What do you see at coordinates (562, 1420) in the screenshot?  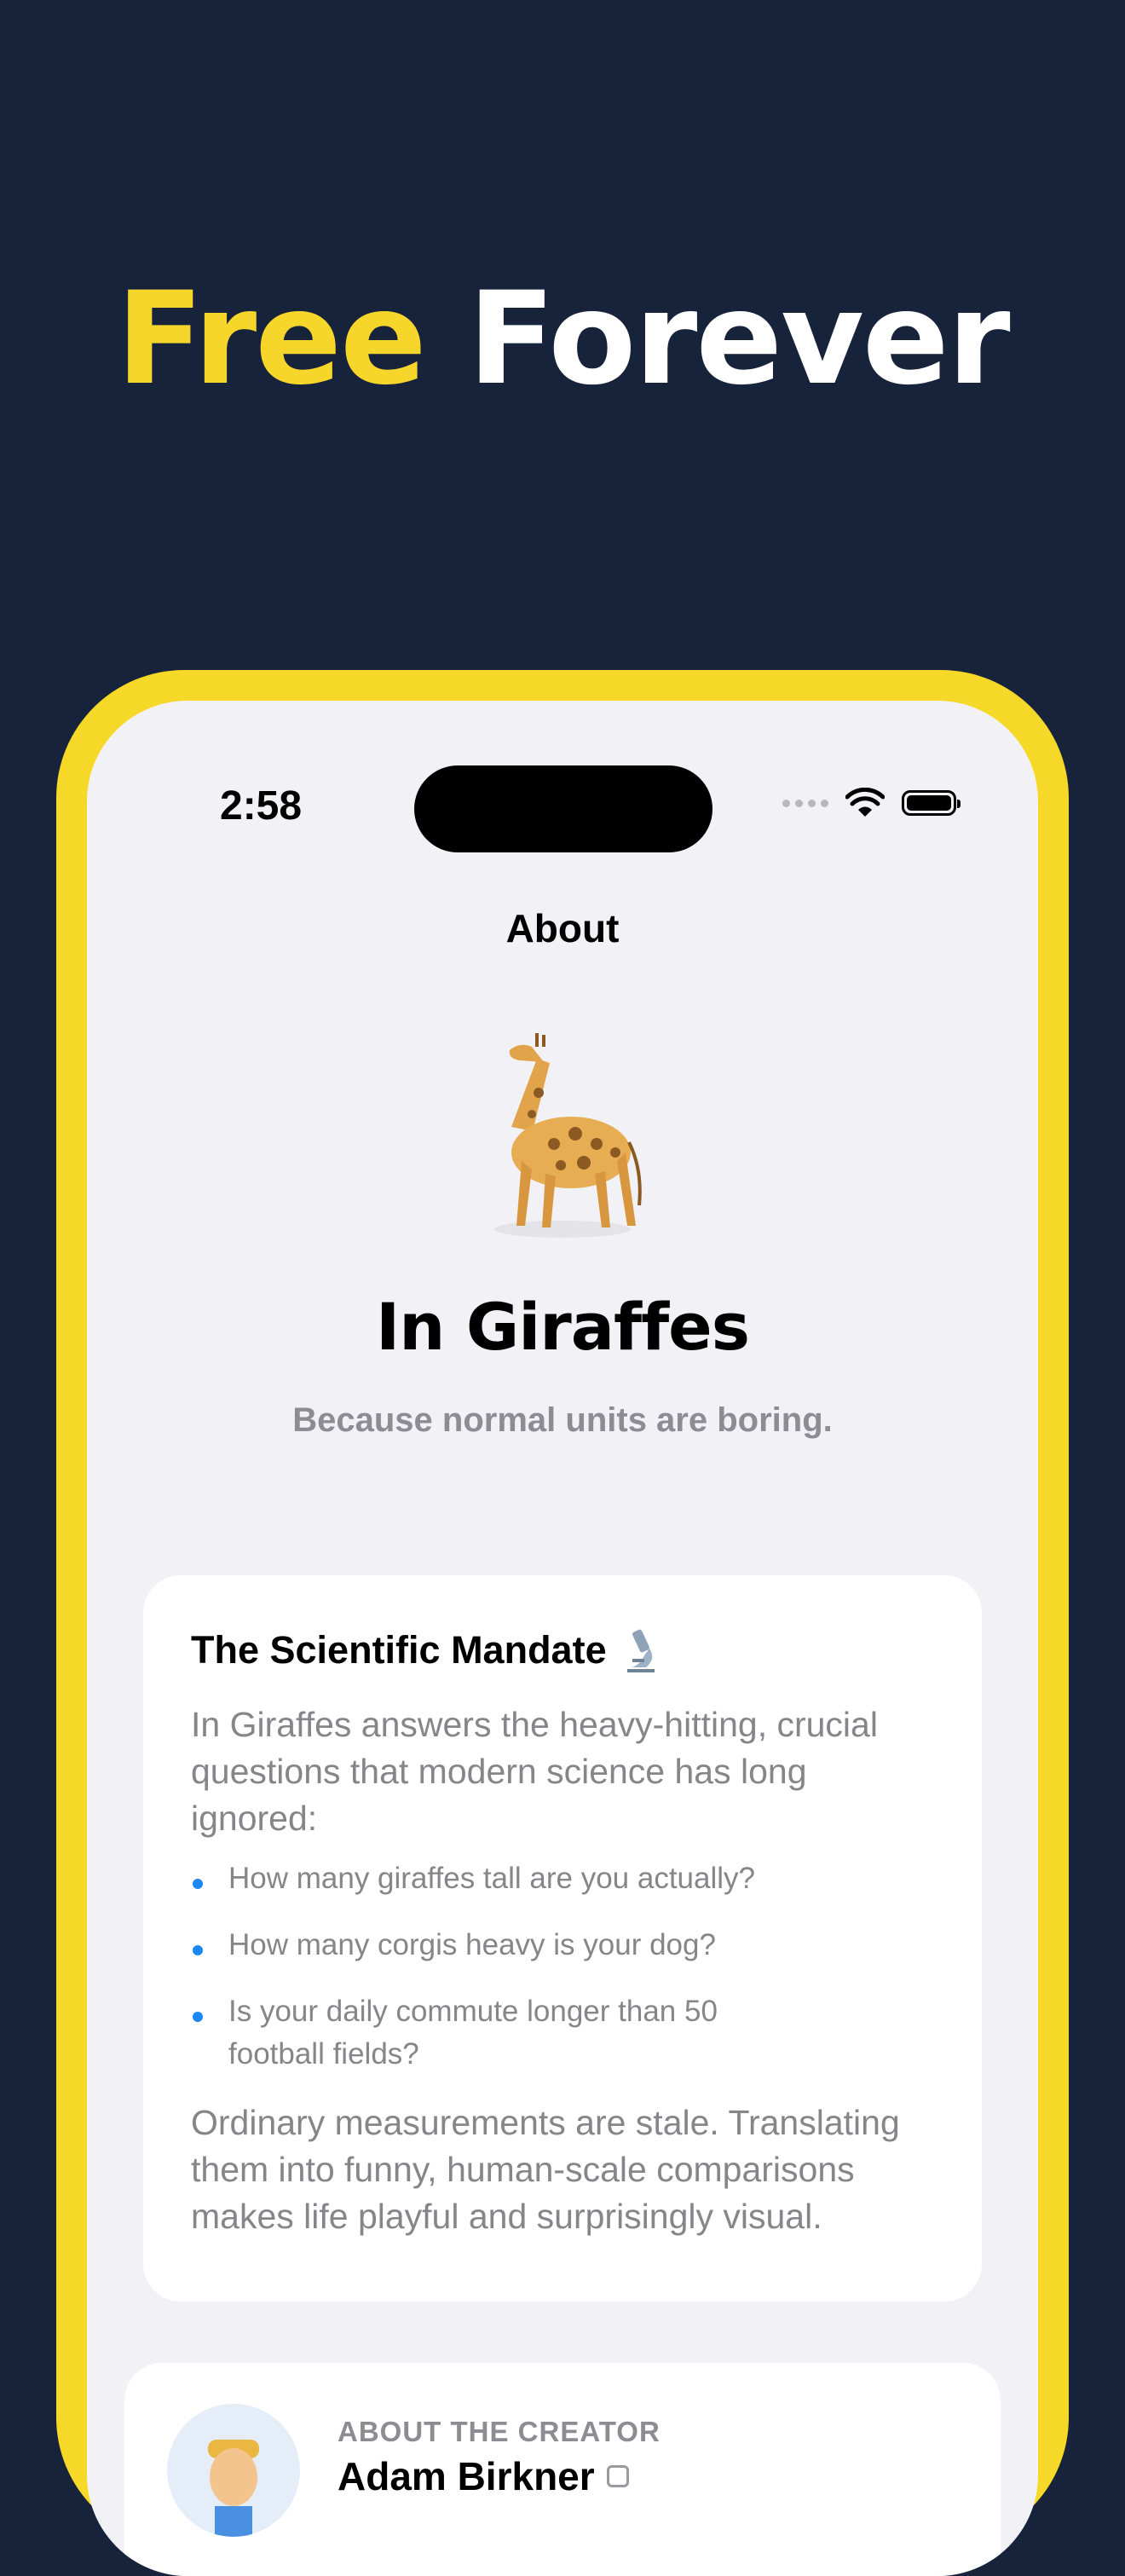 I see `app-tagline: Because normal units are boring.` at bounding box center [562, 1420].